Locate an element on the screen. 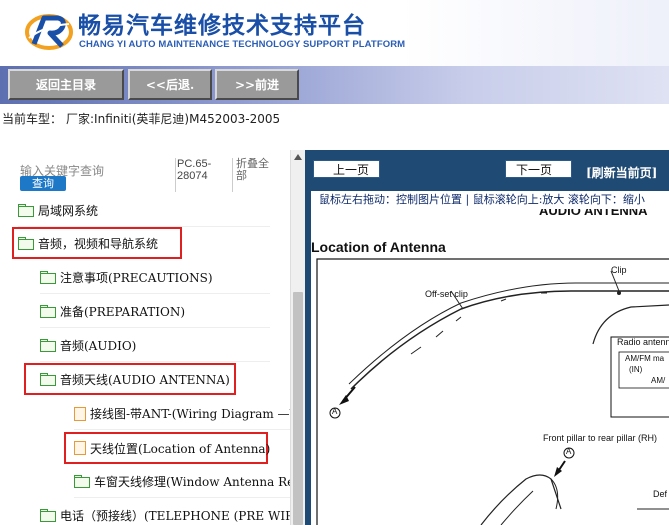  viewer-hint: 鼠标左右拖动：控制图片位置 | 鼠标滚轮向上:放大 滚轮向下：缩小 is located at coordinates (490, 200).